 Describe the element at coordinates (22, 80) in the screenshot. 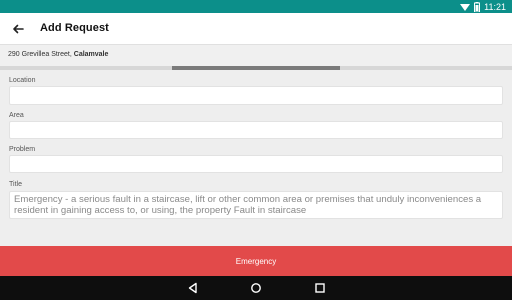

I see `location-label: Location` at that location.